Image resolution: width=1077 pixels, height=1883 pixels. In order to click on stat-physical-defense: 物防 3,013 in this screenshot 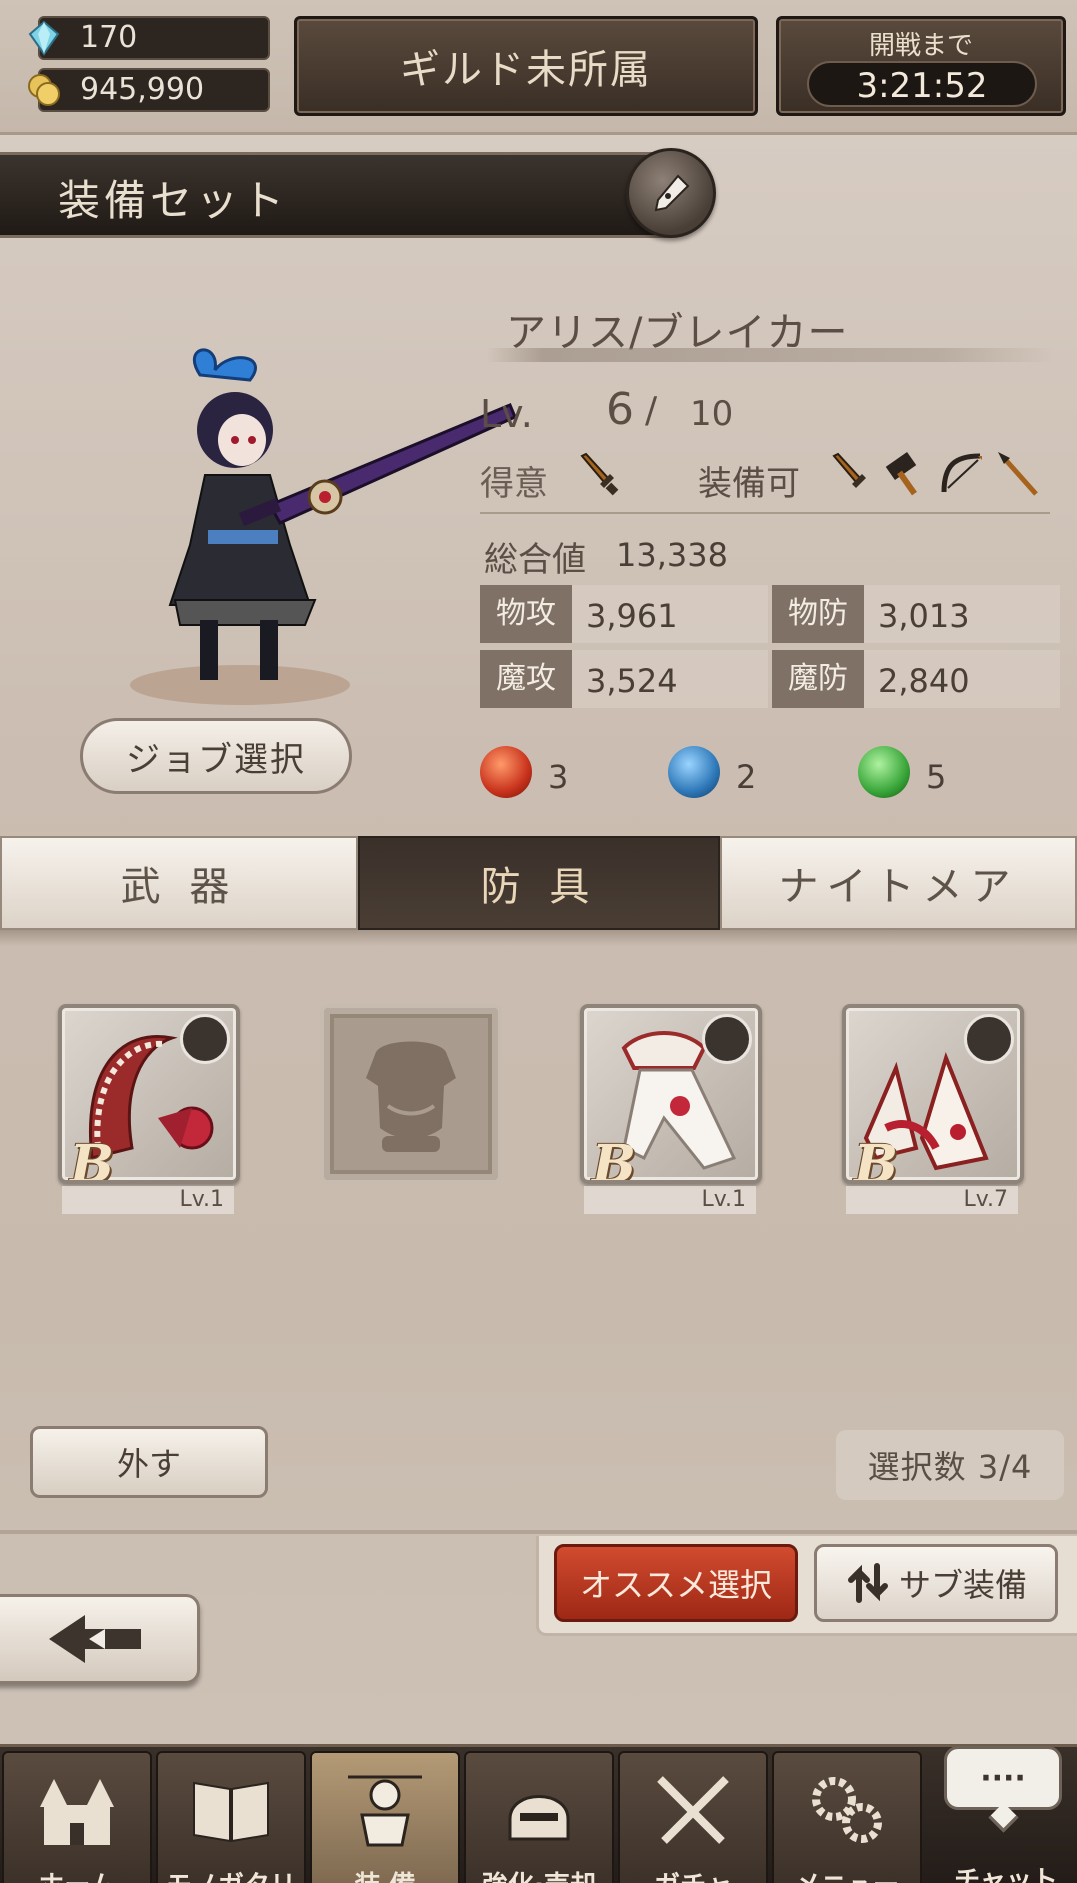, I will do `click(916, 614)`.